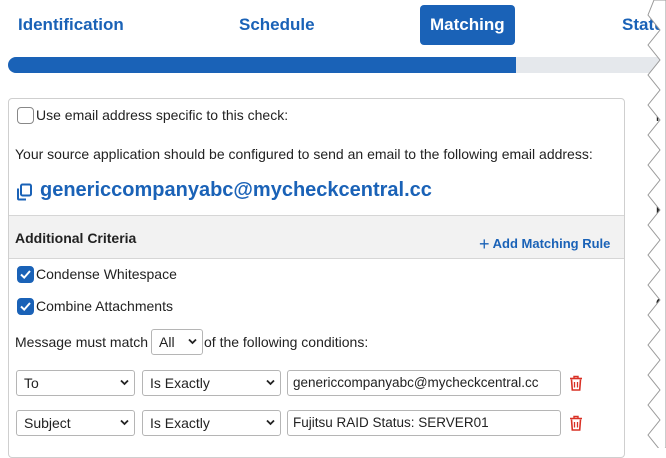  I want to click on rule-value-input: Fujitsu RAID Status: SERVER01, so click(424, 423).